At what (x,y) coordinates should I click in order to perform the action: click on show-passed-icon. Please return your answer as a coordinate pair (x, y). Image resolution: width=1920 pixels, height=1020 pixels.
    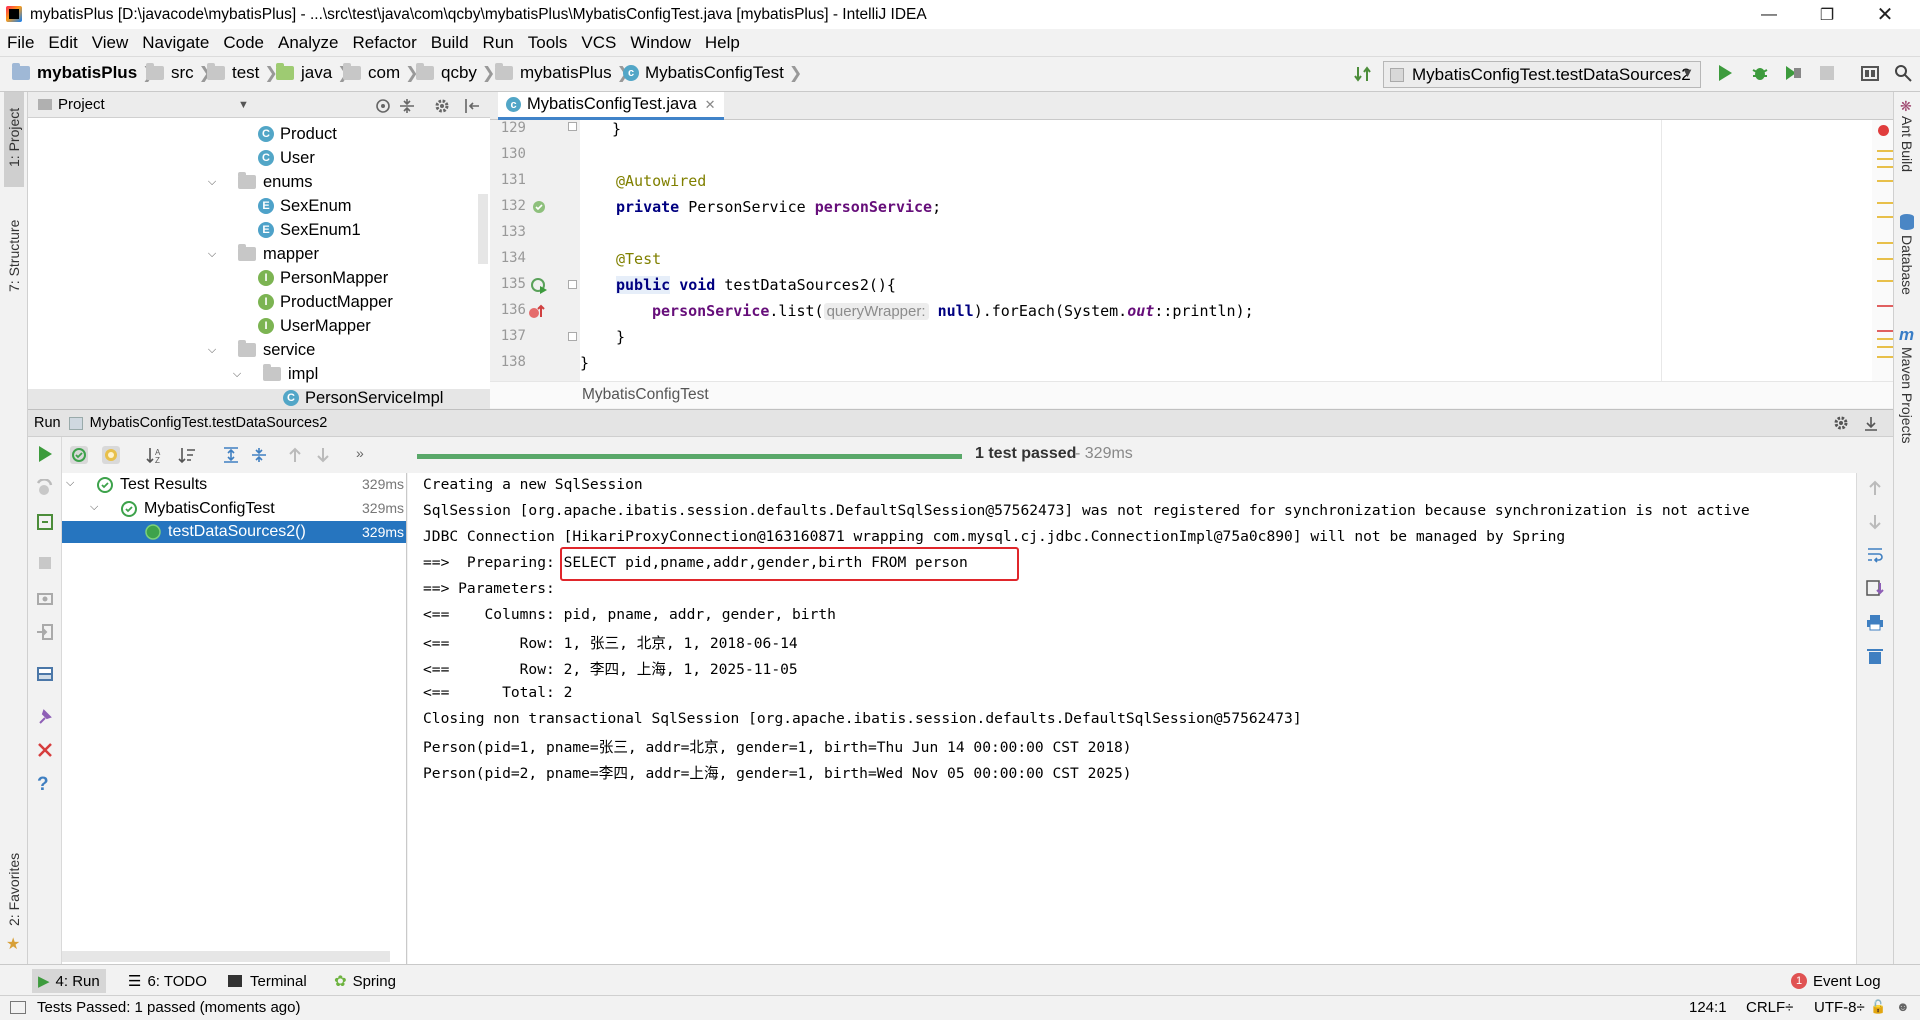
    Looking at the image, I should click on (79, 455).